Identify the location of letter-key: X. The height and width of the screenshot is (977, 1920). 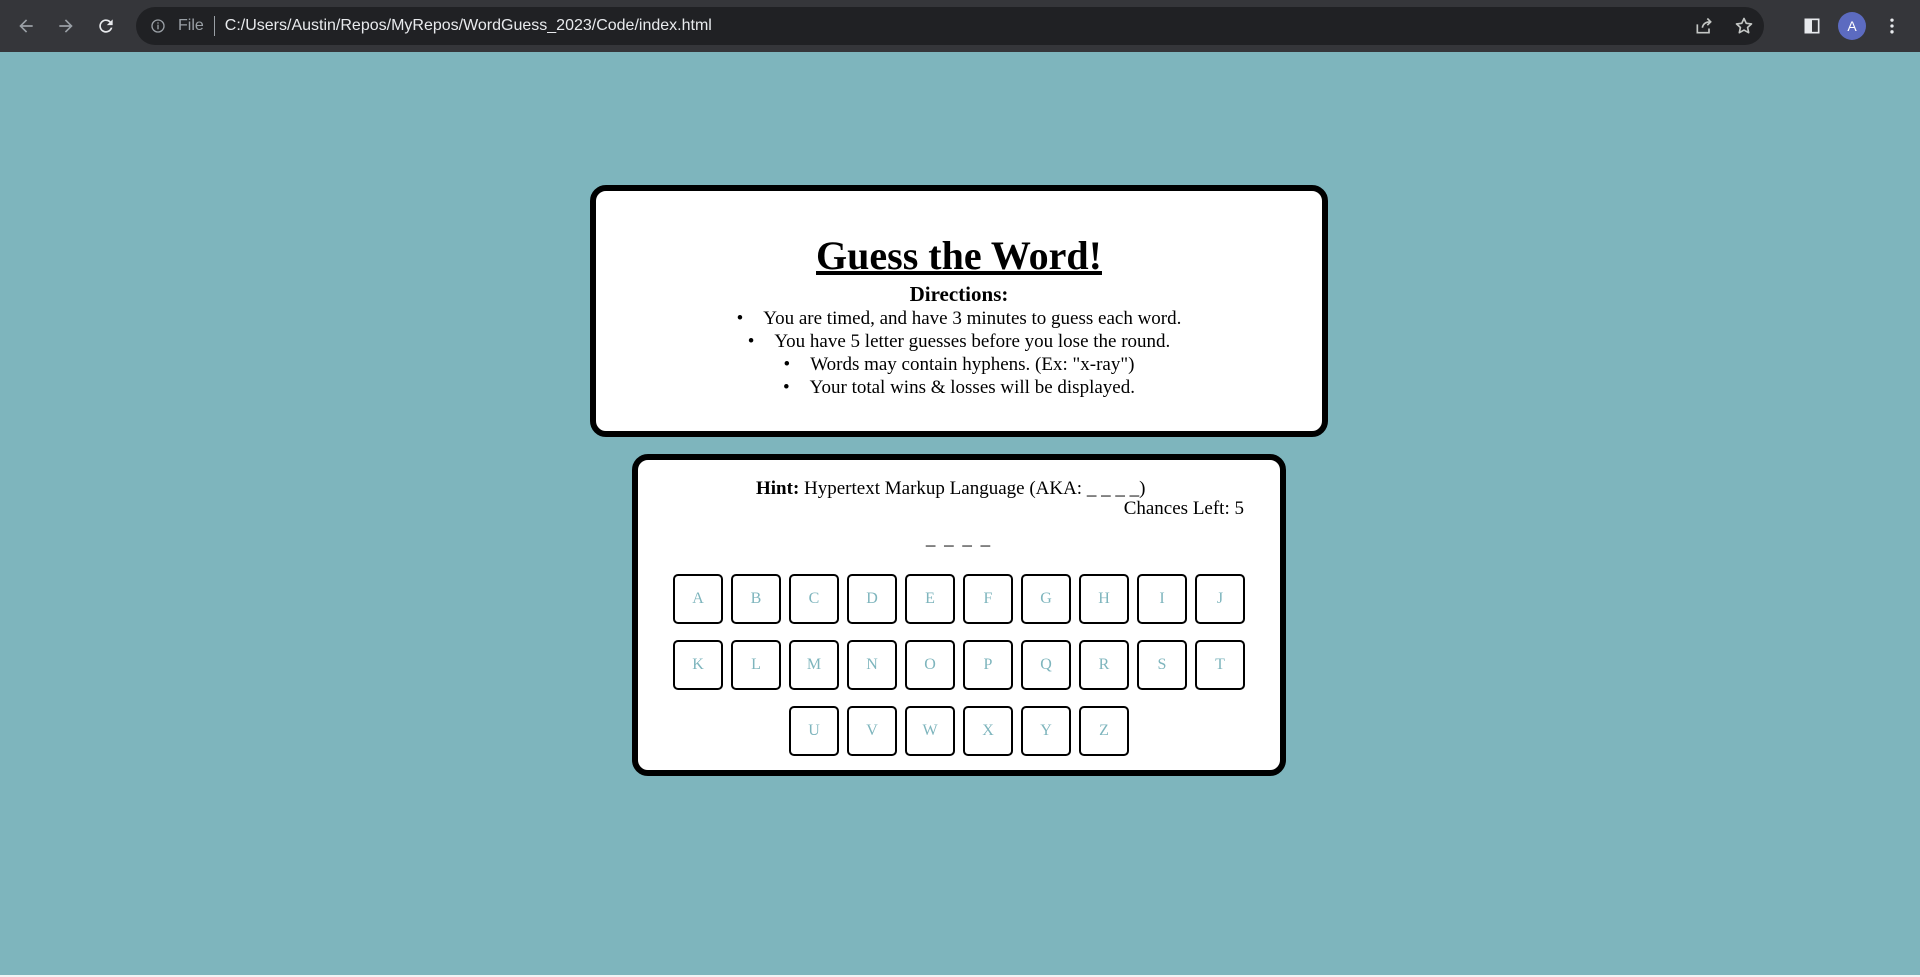
(988, 731).